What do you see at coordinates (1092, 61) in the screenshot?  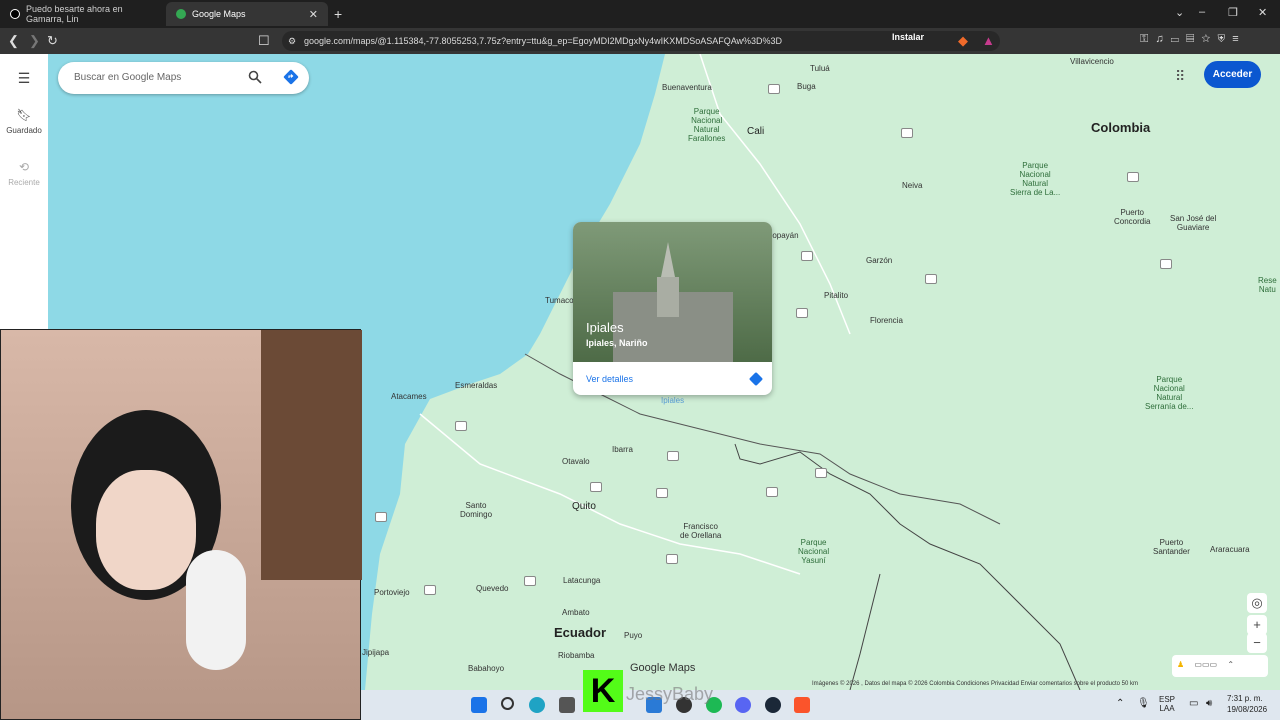 I see `label-villavicencio: Villavicencio` at bounding box center [1092, 61].